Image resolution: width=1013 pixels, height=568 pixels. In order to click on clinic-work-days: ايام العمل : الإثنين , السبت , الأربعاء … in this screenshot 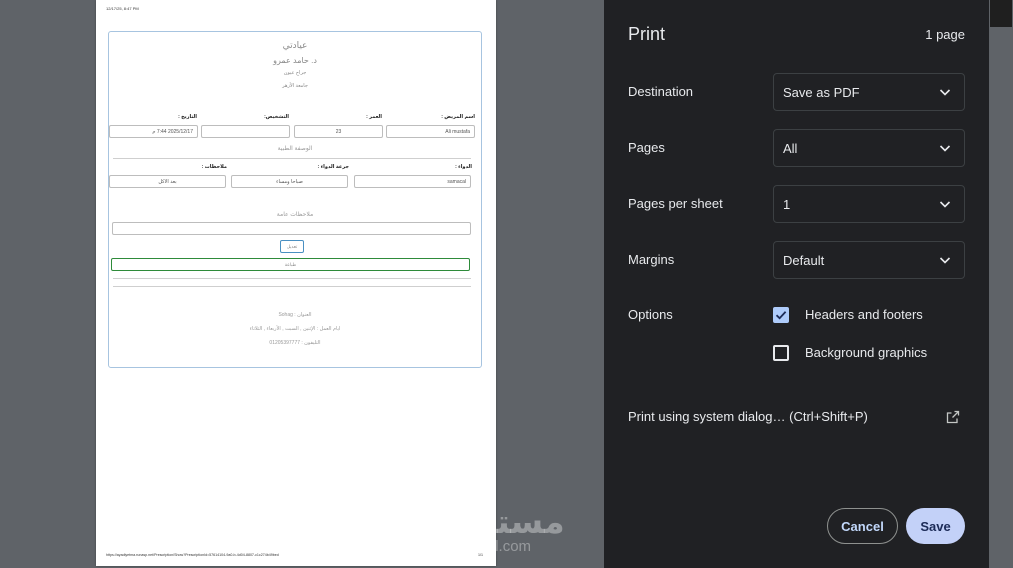, I will do `click(295, 329)`.